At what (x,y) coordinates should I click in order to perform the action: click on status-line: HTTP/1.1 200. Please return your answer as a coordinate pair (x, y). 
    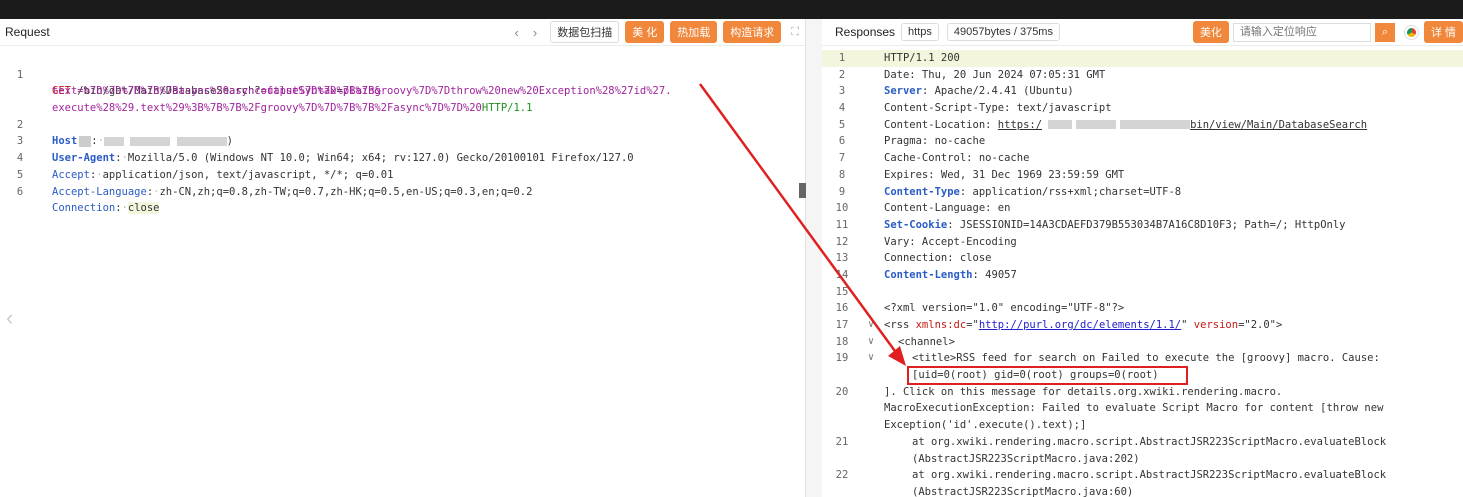
    Looking at the image, I should click on (922, 58).